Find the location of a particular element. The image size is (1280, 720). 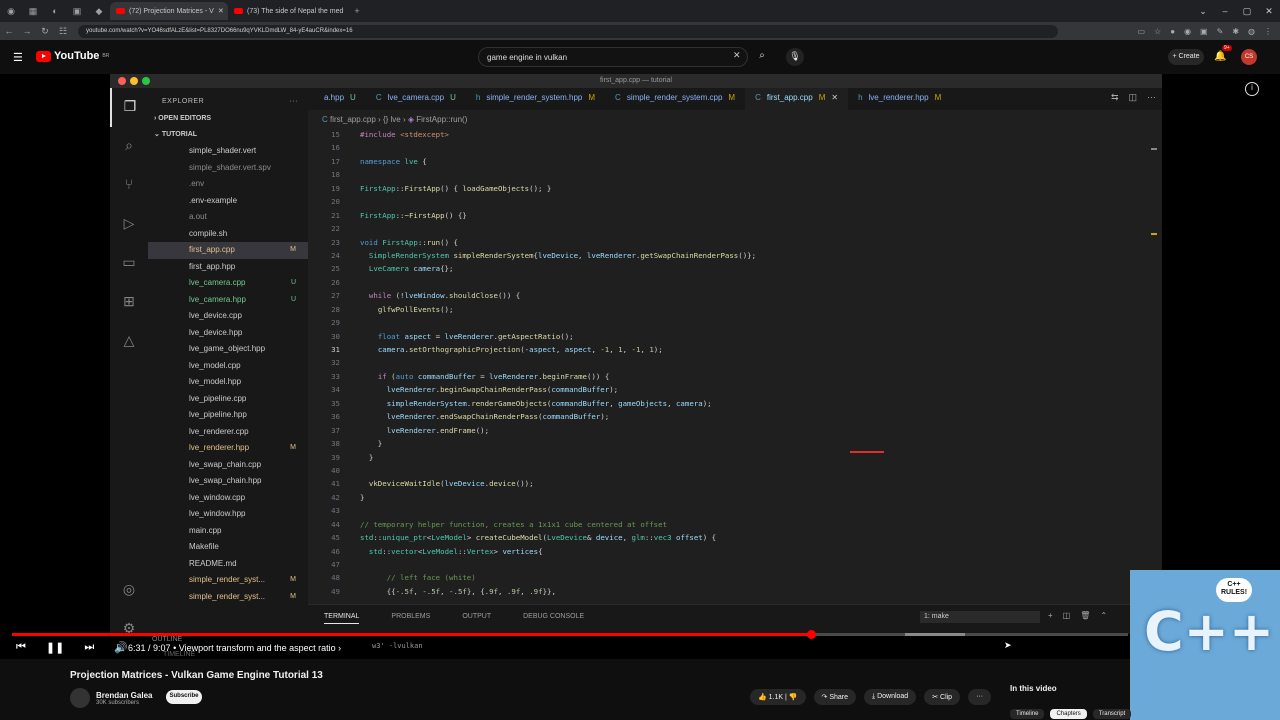

avatar: CS is located at coordinates (1249, 57).